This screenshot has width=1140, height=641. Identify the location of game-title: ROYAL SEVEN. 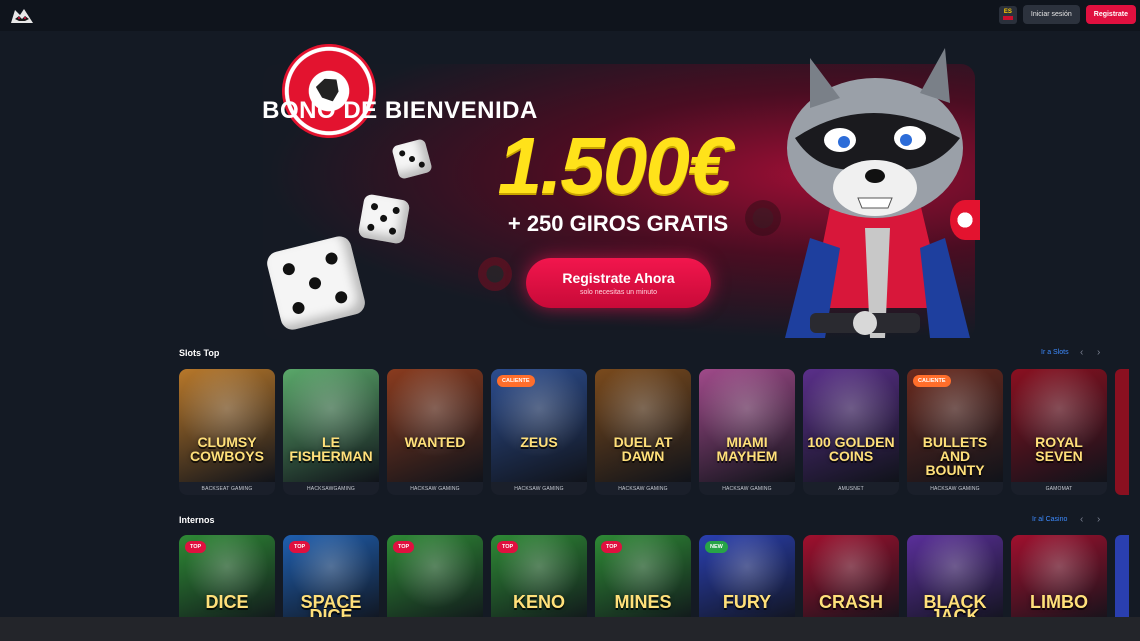
(1059, 449).